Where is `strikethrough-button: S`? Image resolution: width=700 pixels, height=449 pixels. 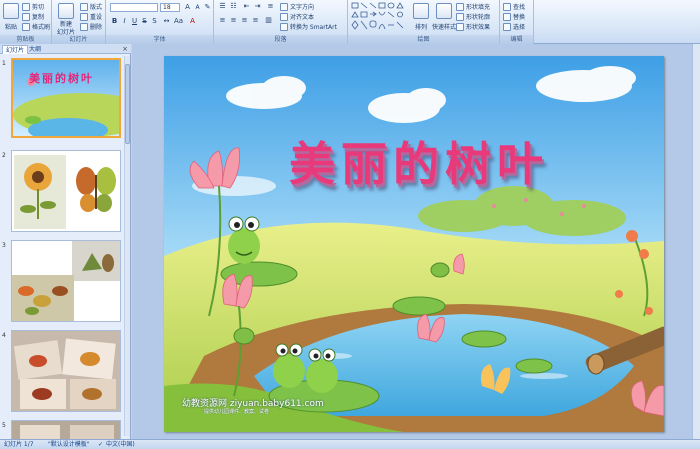 strikethrough-button: S is located at coordinates (144, 21).